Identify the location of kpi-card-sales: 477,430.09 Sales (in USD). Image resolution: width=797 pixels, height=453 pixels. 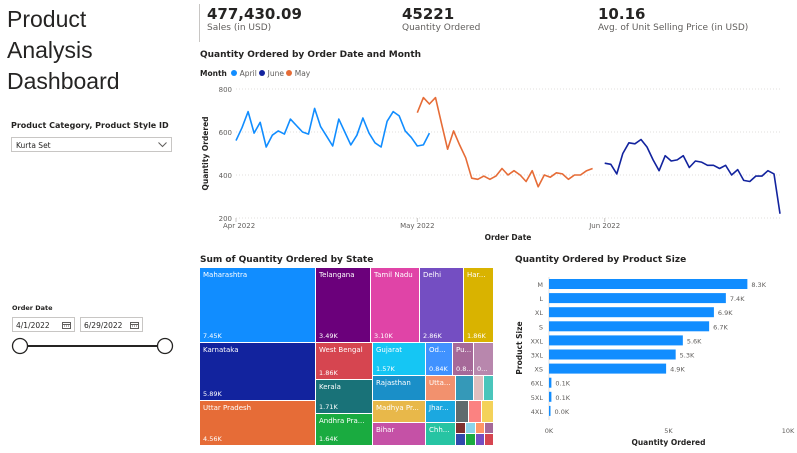
(254, 19).